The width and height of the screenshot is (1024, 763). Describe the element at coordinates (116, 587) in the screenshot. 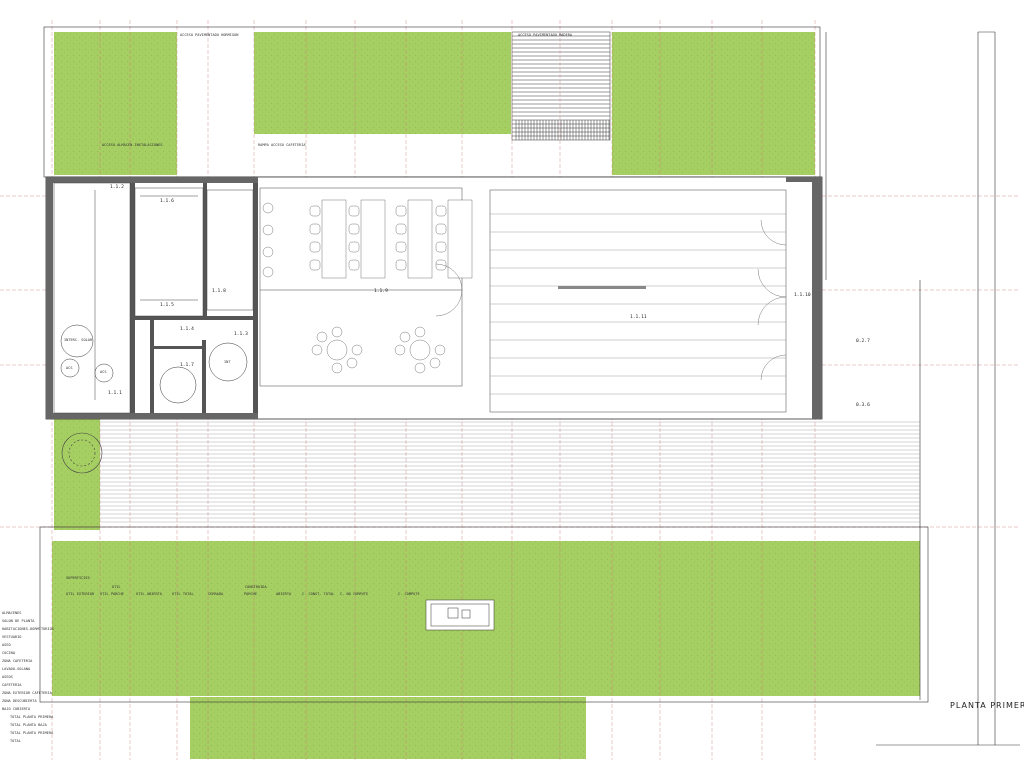

I see `svg-text: UTIL` at that location.